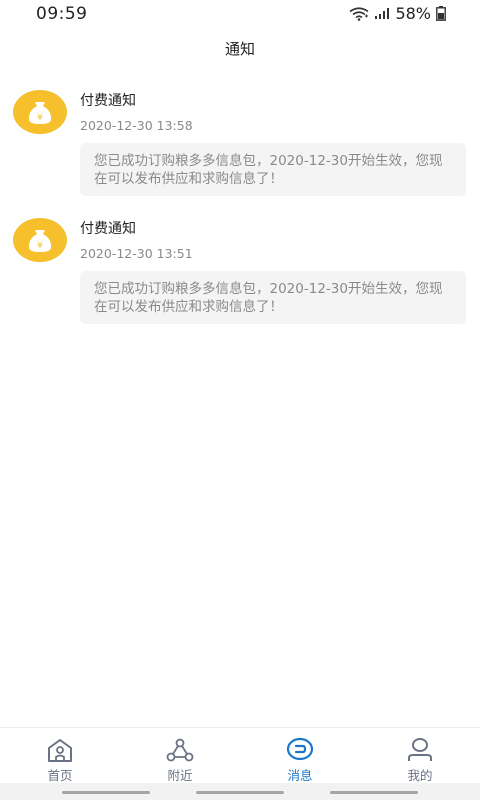 The height and width of the screenshot is (800, 480). I want to click on status-time: 09:59, so click(62, 14).